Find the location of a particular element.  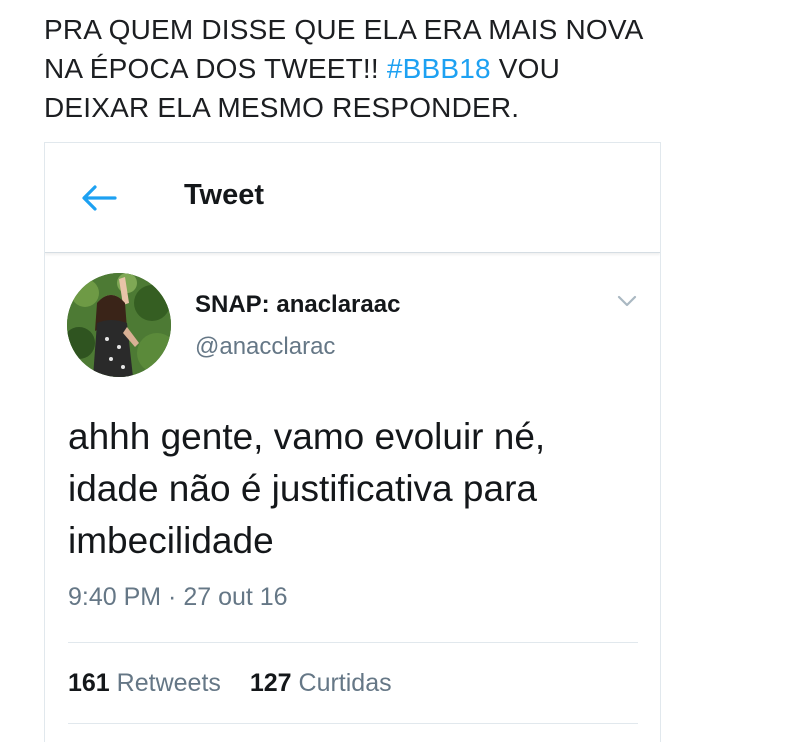

likes-count-link: 127 Curtidas is located at coordinates (321, 683).